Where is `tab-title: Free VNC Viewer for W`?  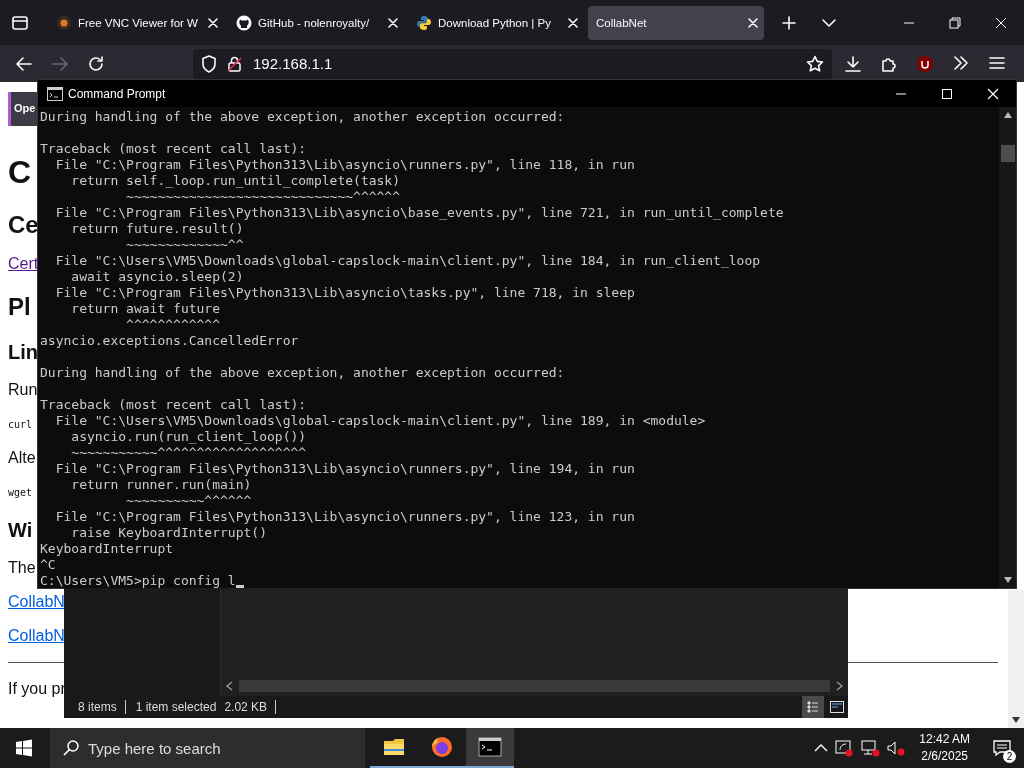
tab-title: Free VNC Viewer for W is located at coordinates (138, 22).